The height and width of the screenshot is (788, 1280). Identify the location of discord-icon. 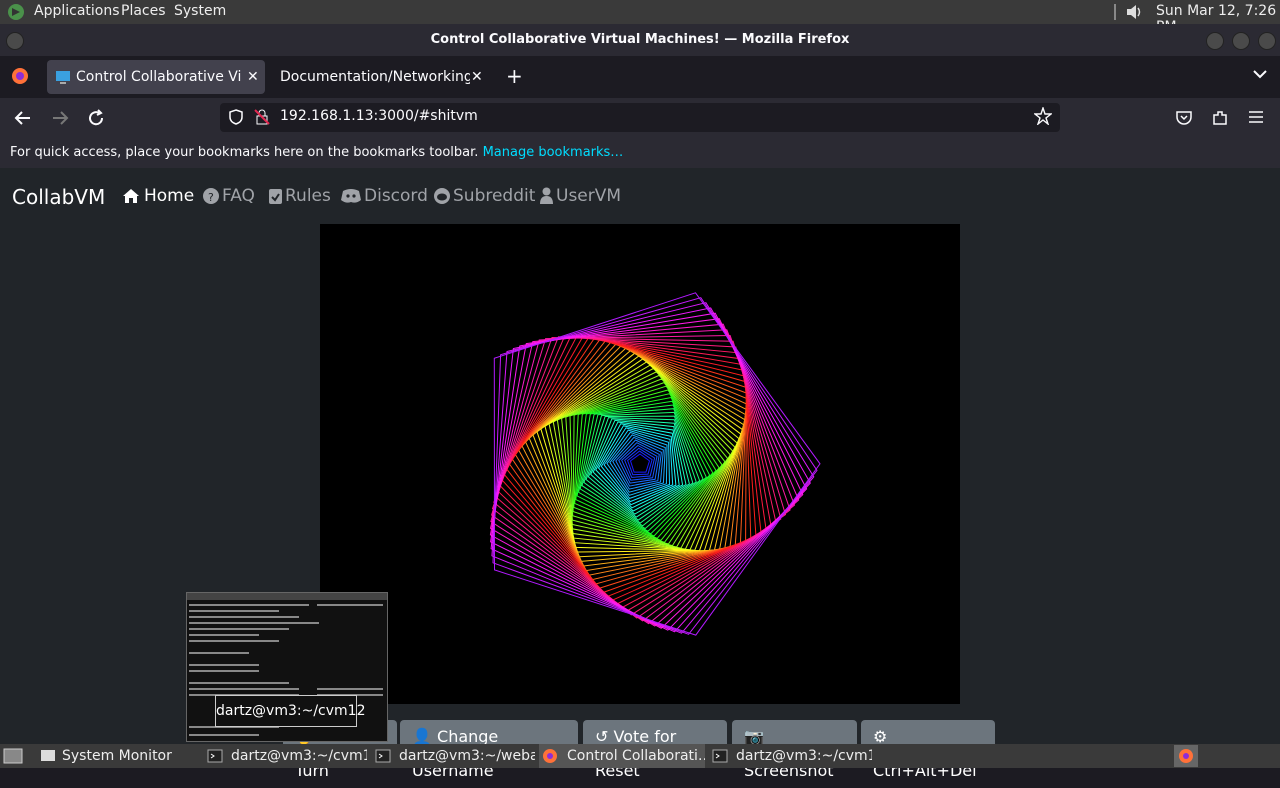
(351, 195).